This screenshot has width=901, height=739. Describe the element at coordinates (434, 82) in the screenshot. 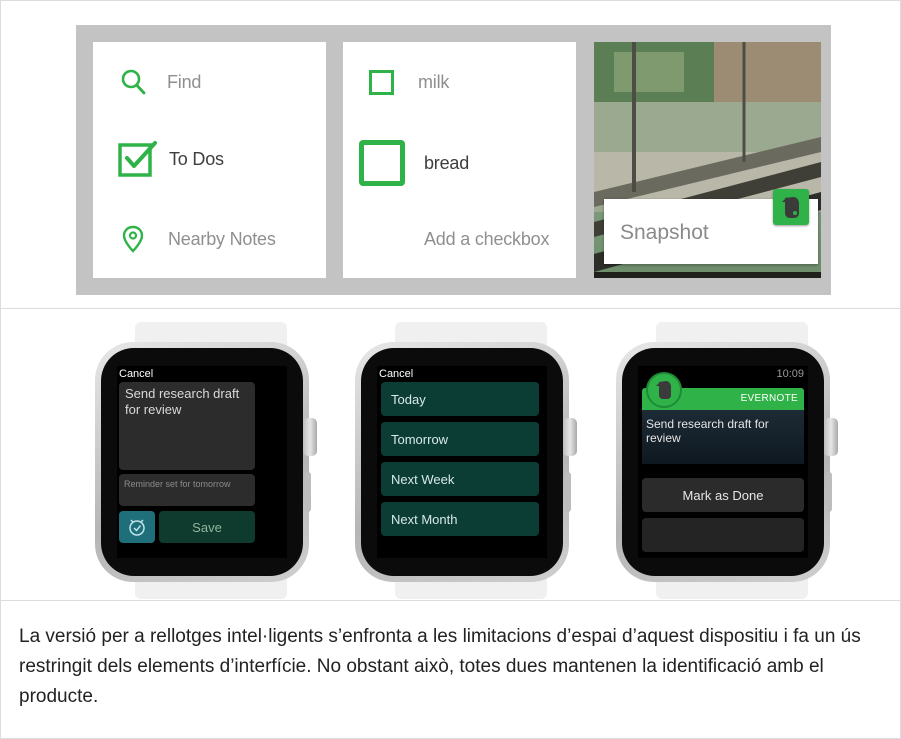

I see `checklist-label: milk` at that location.